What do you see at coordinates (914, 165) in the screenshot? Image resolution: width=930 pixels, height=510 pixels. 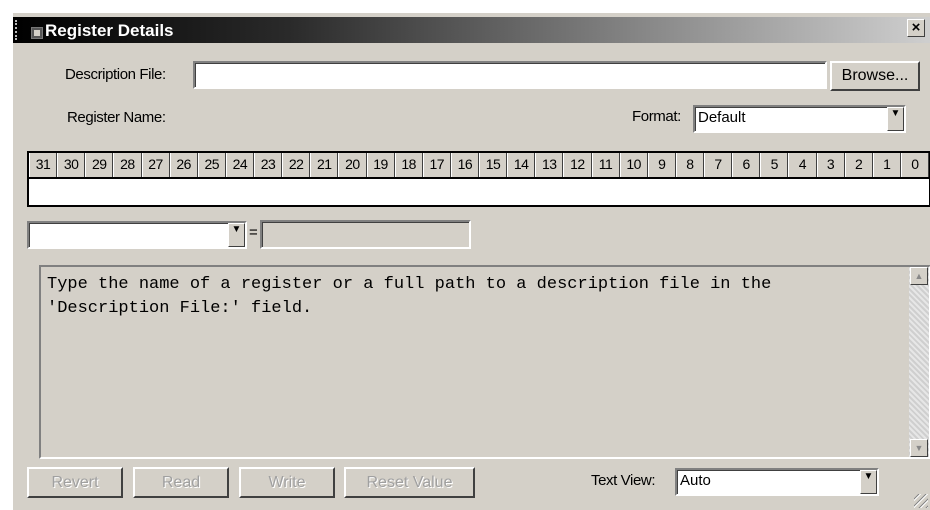 I see `bit-header-0: 0` at bounding box center [914, 165].